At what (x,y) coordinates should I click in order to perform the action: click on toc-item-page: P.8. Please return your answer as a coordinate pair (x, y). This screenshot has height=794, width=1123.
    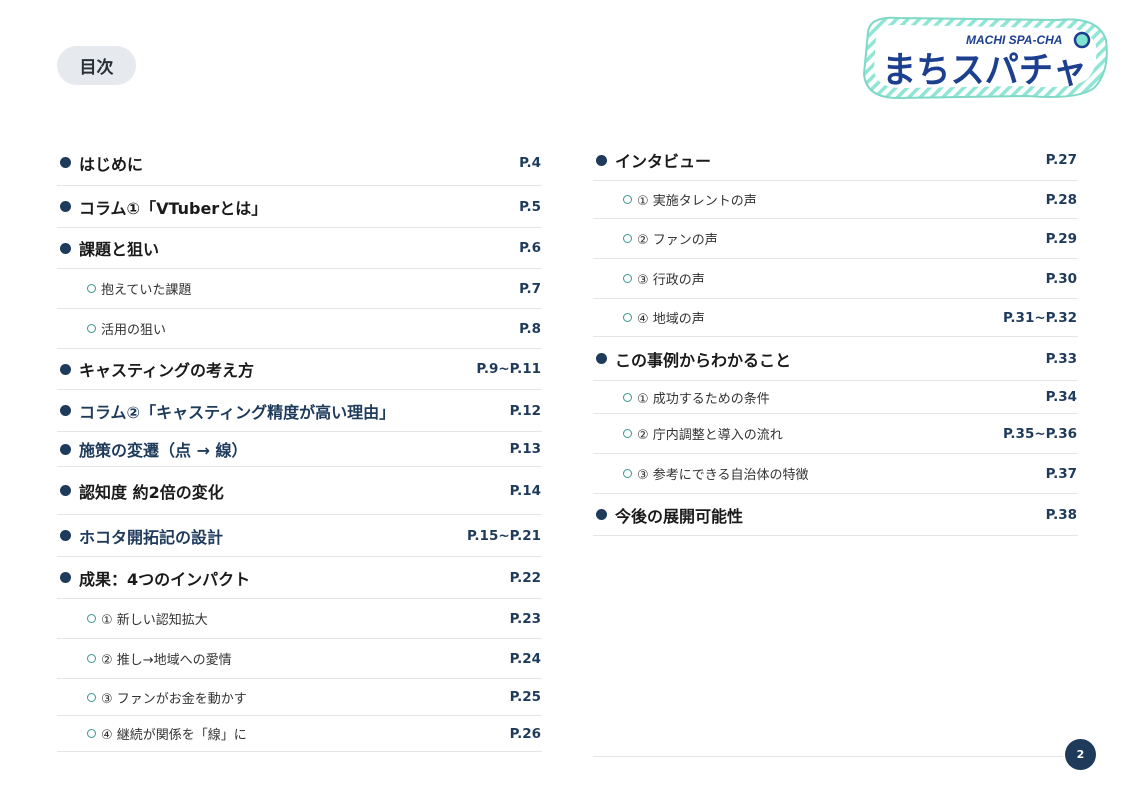
    Looking at the image, I should click on (530, 328).